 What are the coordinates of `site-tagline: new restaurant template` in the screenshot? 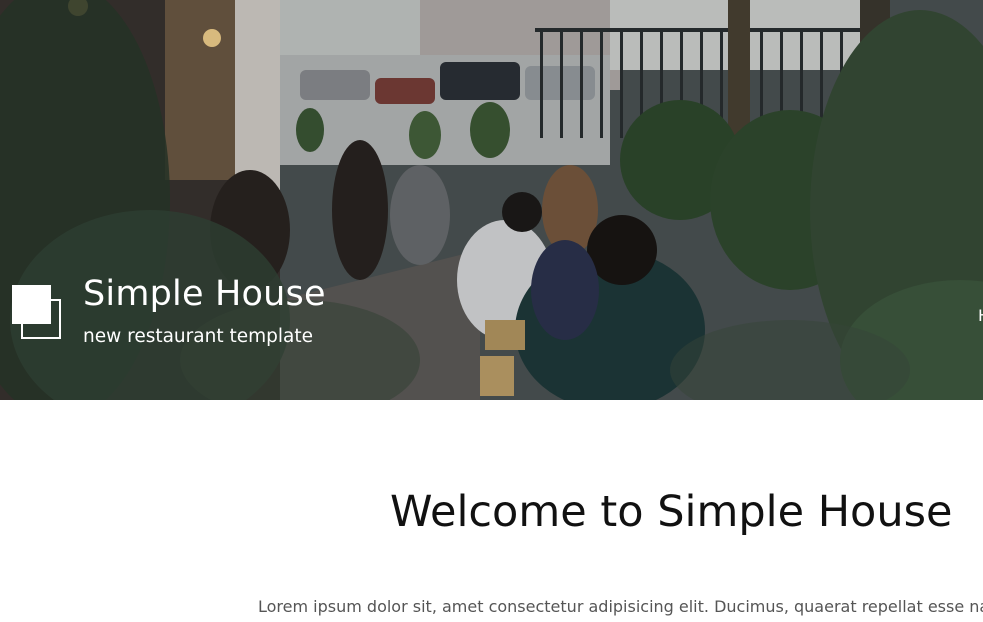 It's located at (198, 336).